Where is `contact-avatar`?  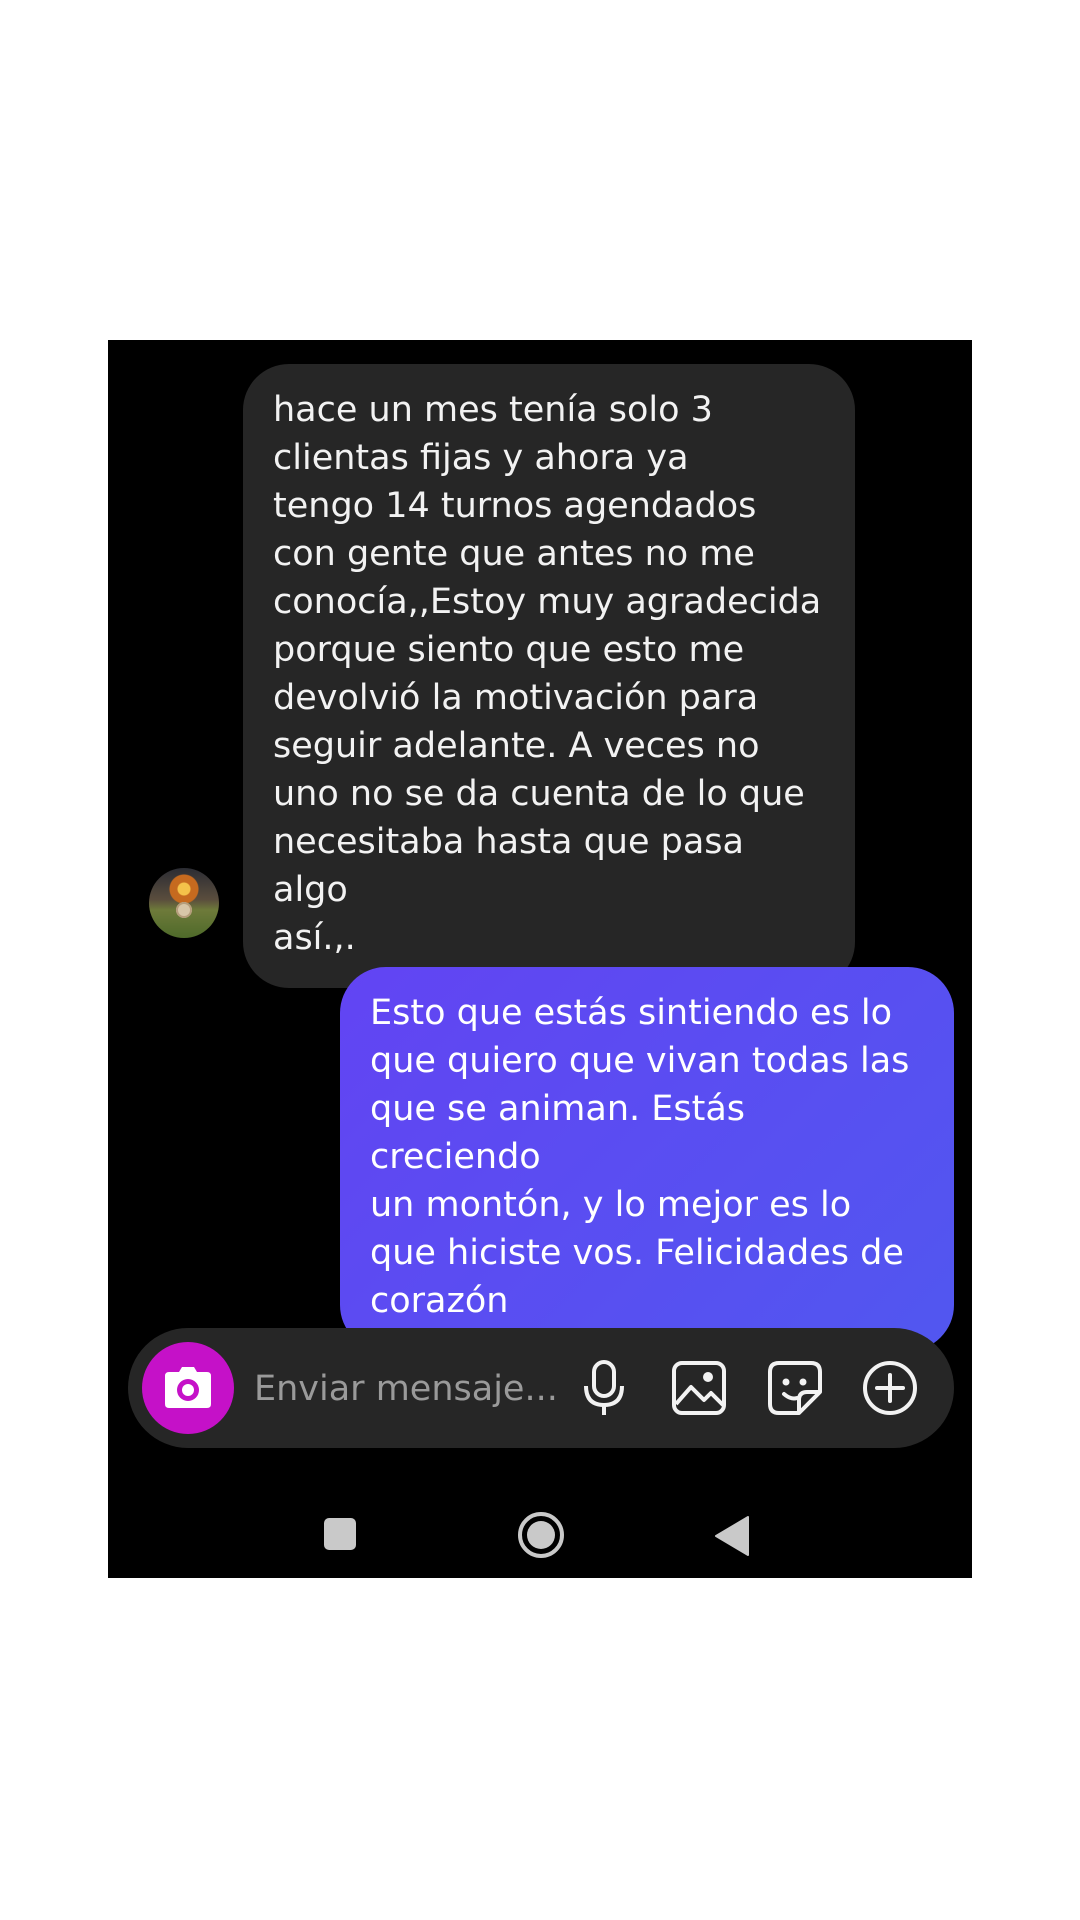 contact-avatar is located at coordinates (184, 903).